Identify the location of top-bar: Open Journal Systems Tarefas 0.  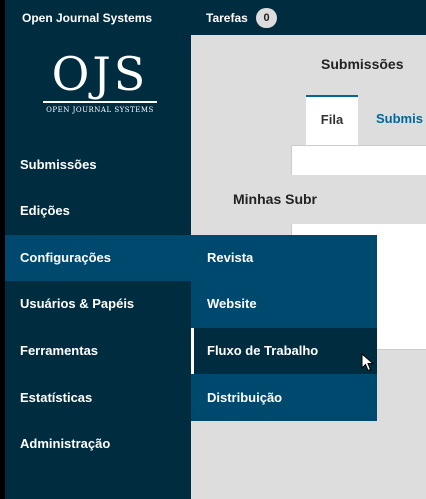
(213, 17).